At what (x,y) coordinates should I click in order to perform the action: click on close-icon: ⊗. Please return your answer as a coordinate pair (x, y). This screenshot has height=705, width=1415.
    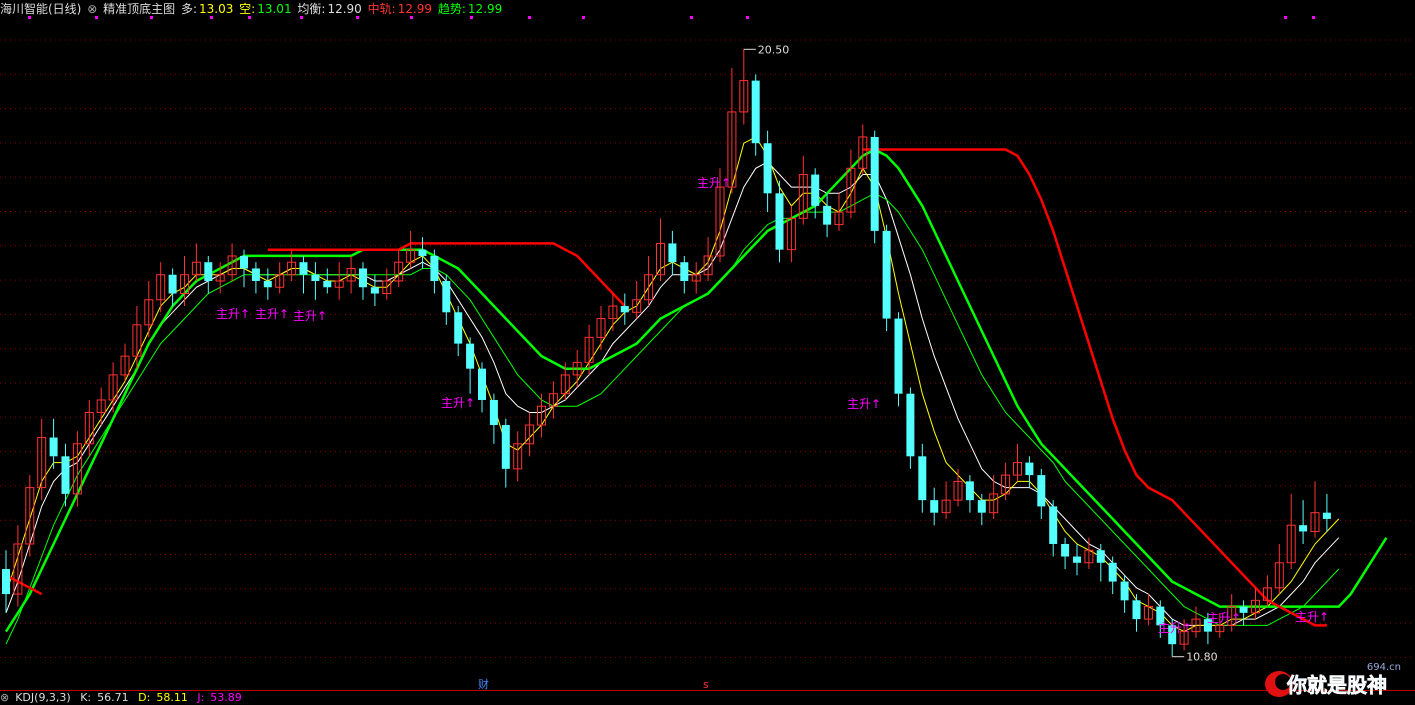
    Looking at the image, I should click on (92, 9).